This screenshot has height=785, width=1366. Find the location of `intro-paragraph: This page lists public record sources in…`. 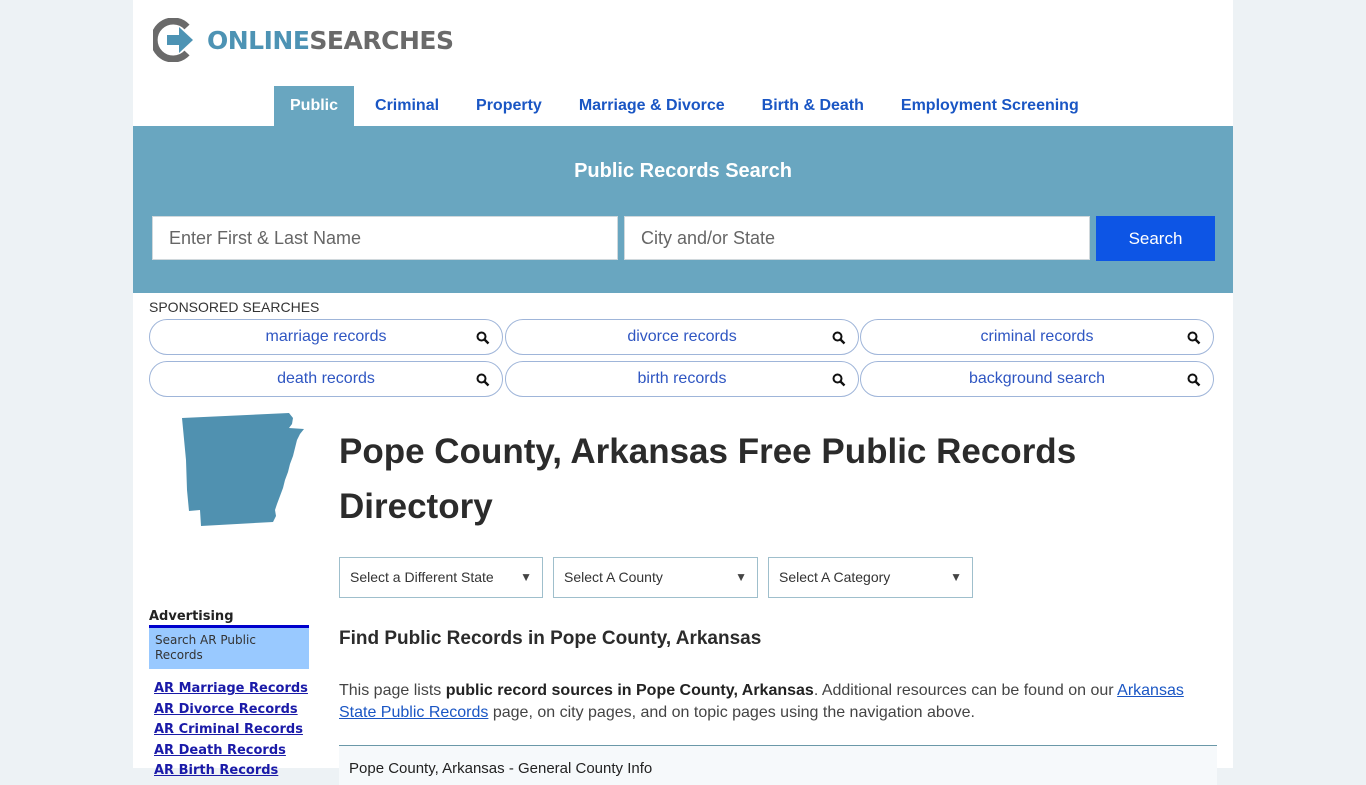

intro-paragraph: This page lists public record sources in… is located at coordinates (774, 702).